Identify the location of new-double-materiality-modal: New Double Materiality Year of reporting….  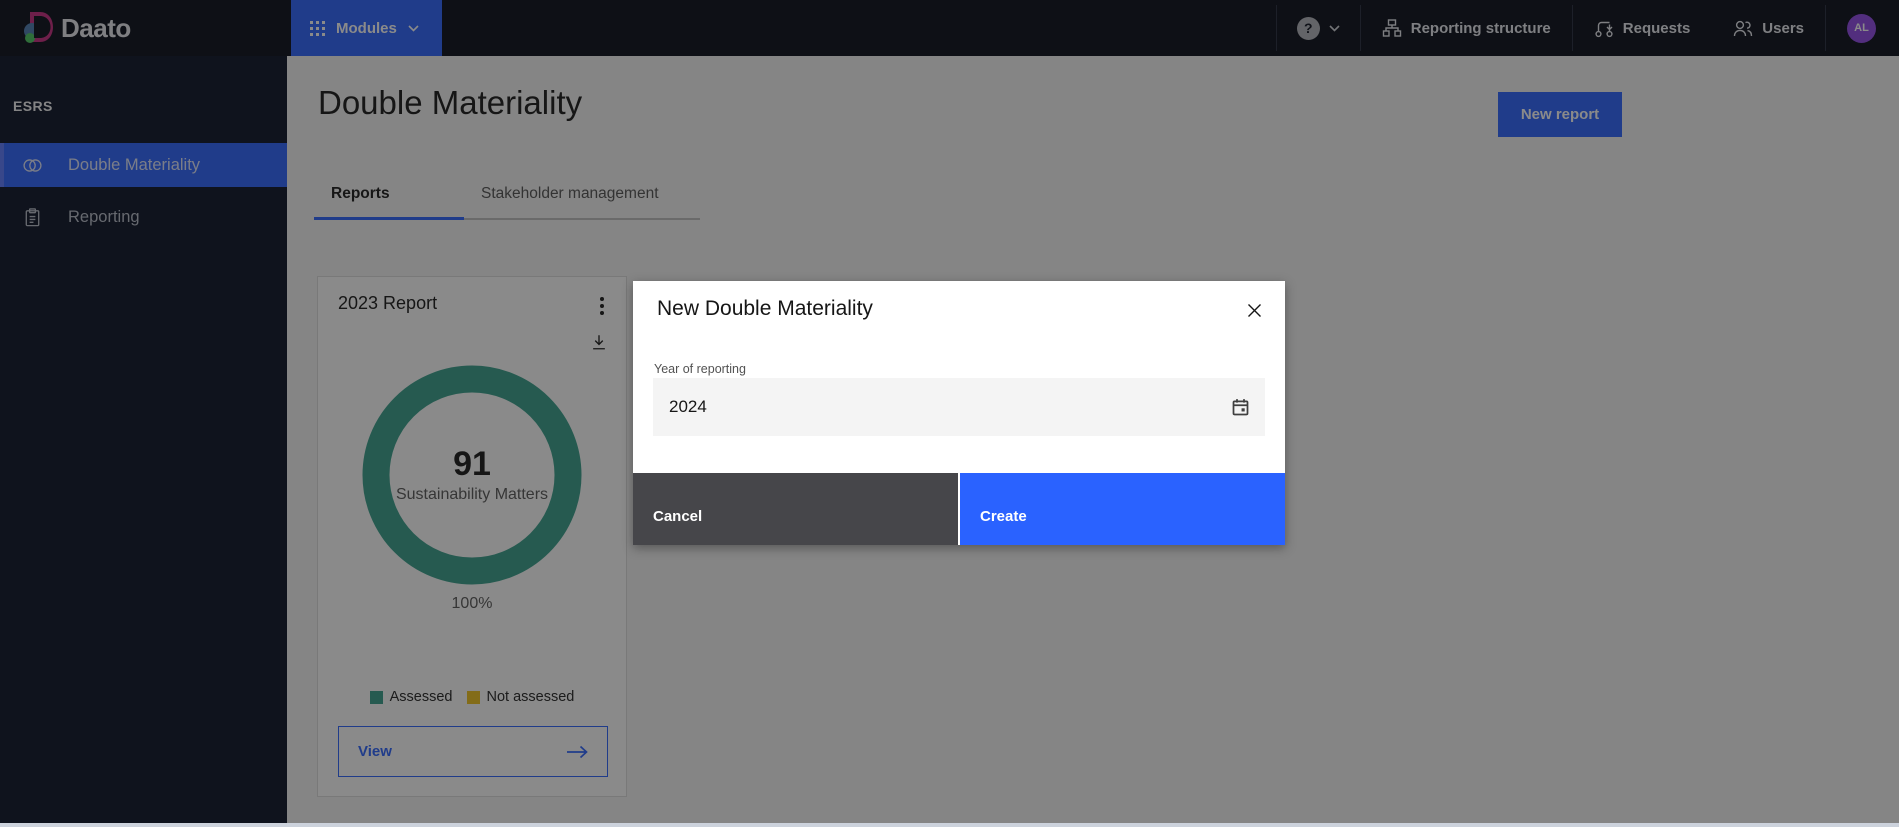
(959, 413).